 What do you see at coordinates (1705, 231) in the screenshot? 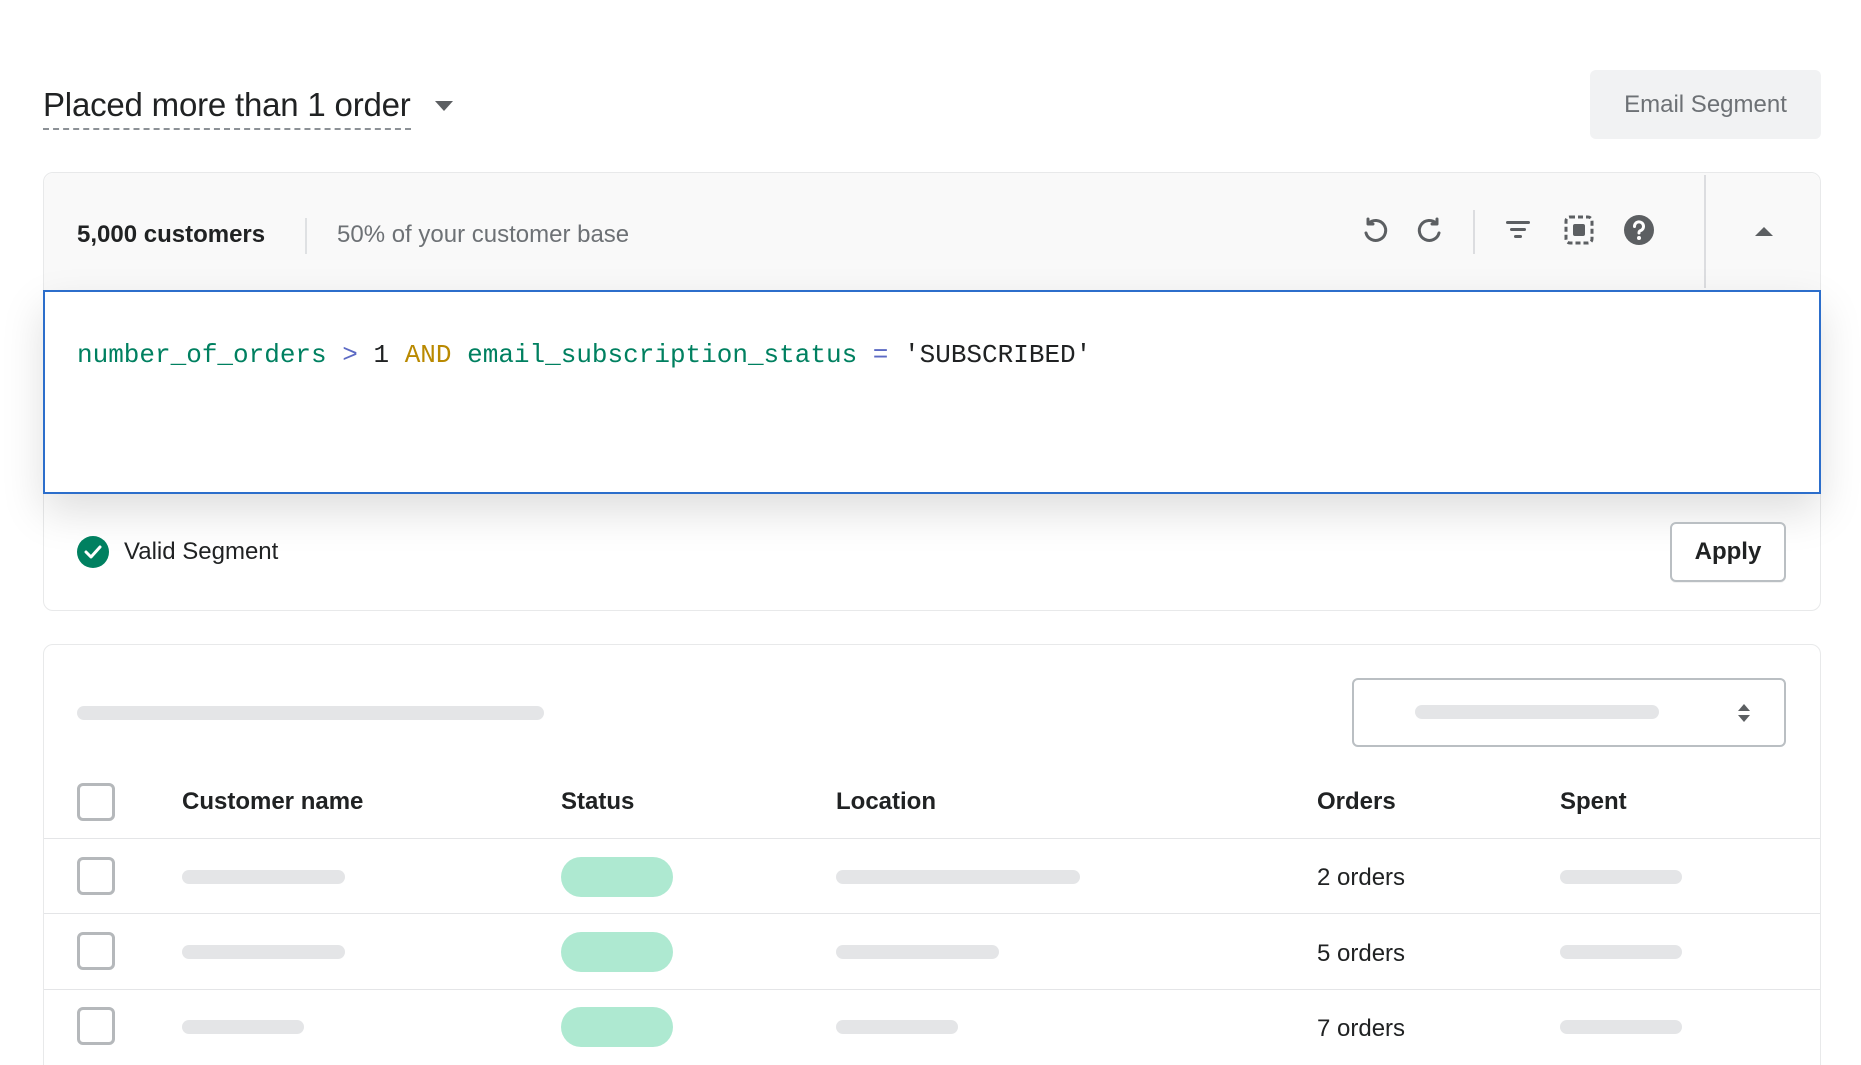
I see `collapse-divider` at bounding box center [1705, 231].